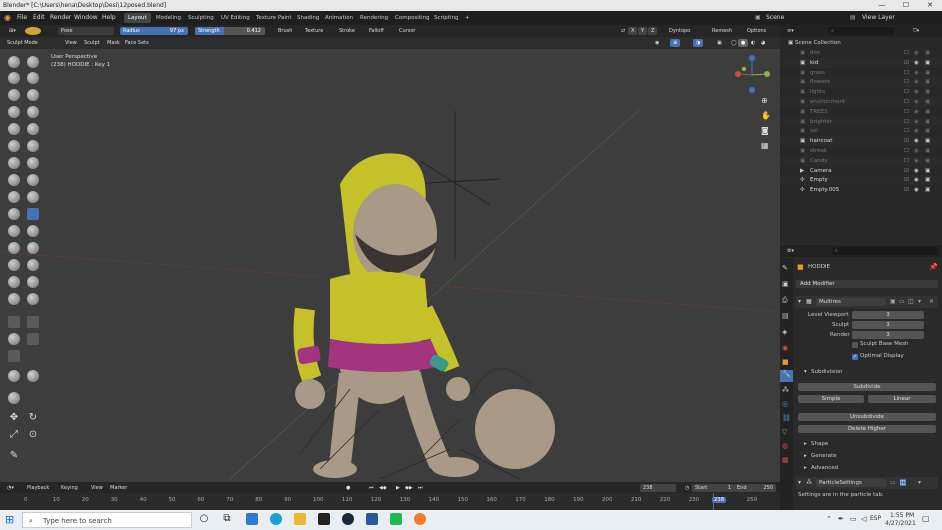 The height and width of the screenshot is (530, 942). Describe the element at coordinates (867, 284) in the screenshot. I see `add-modifier-dropdown: Add Modifier` at that location.